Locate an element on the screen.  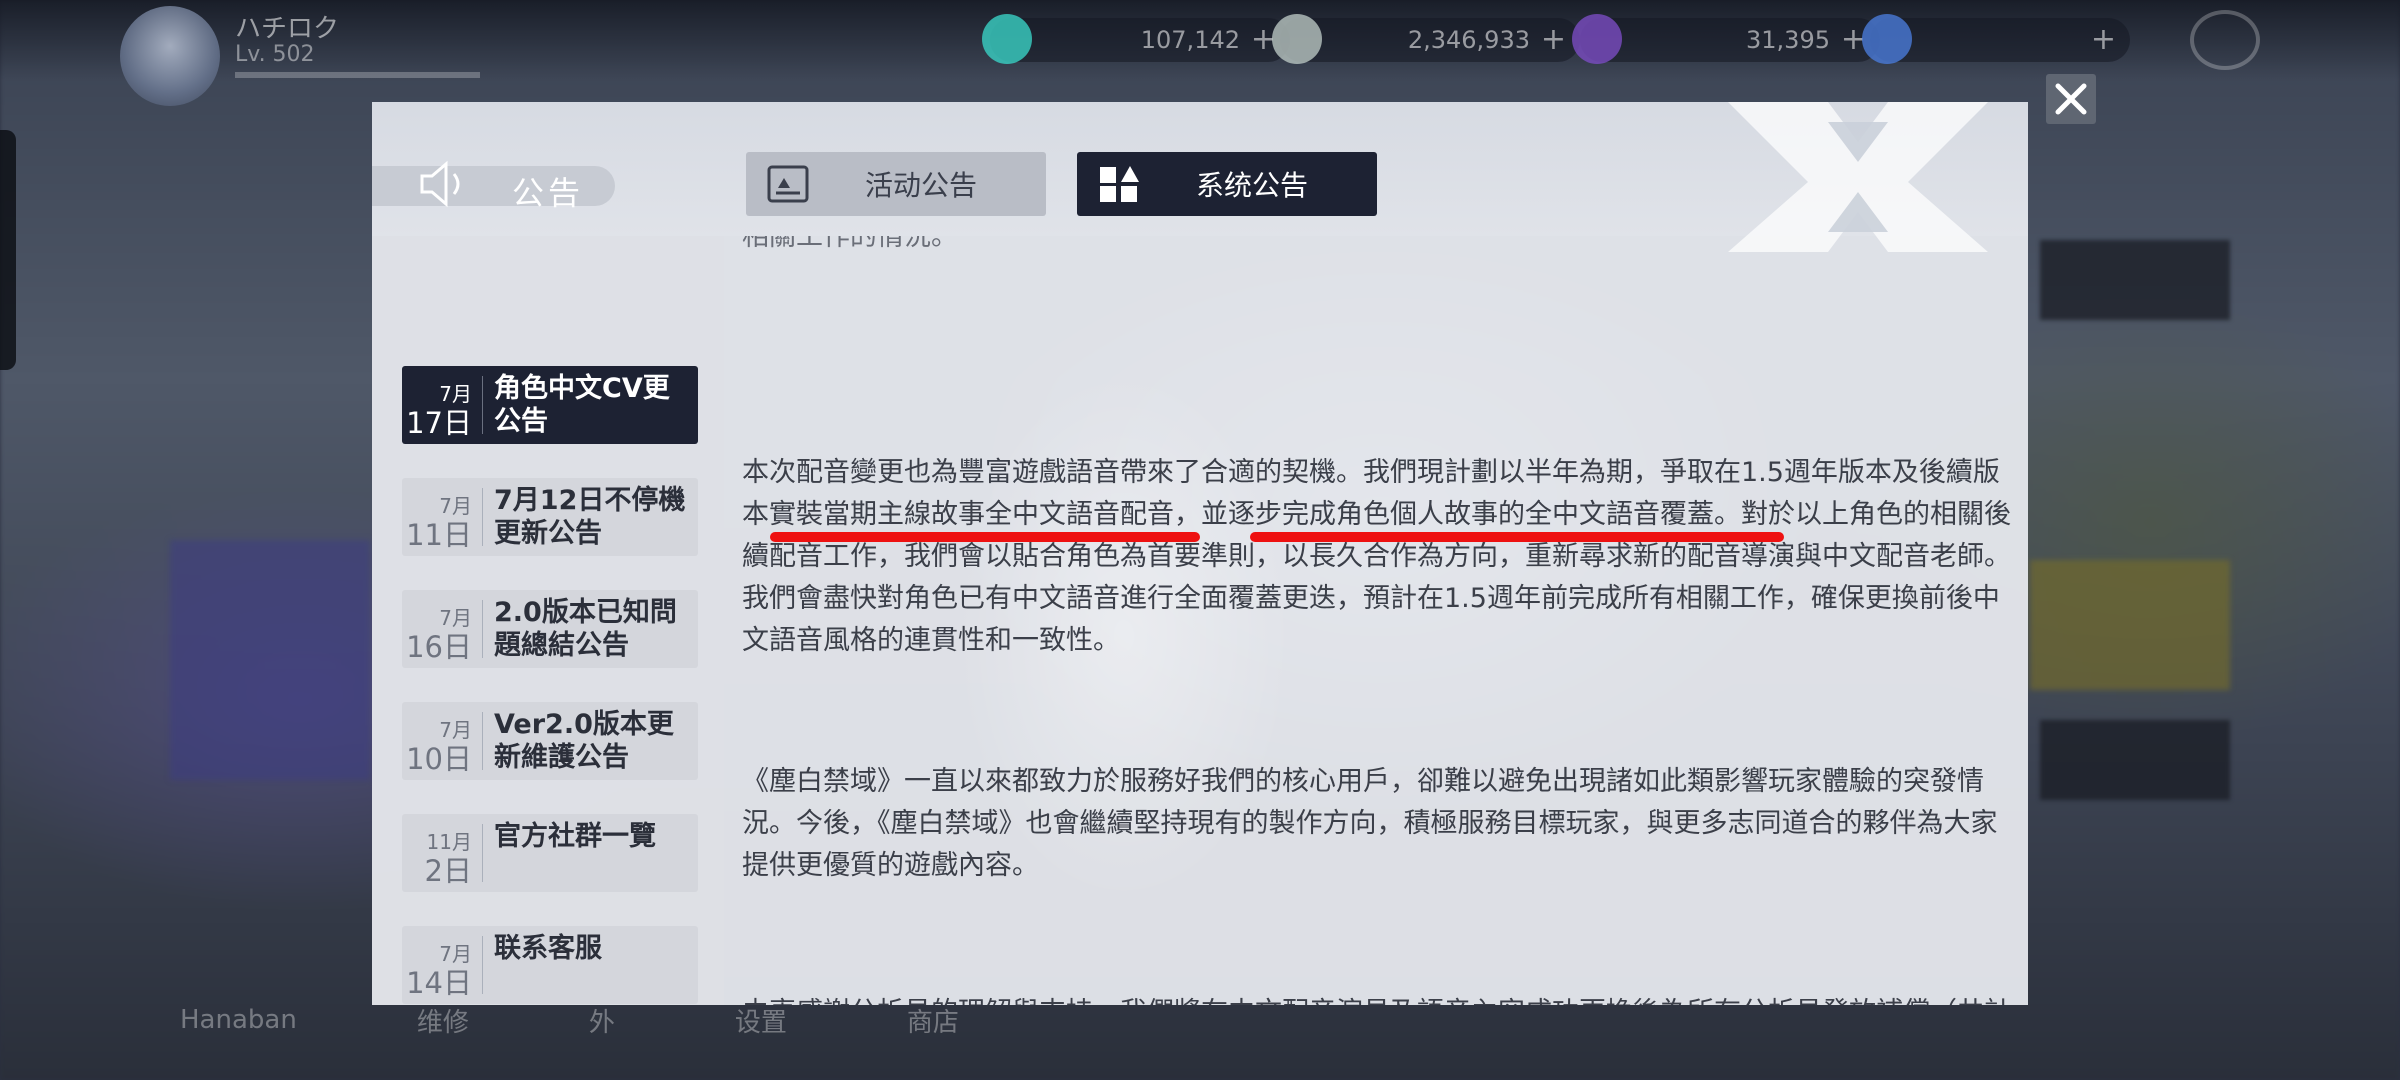
item-title: 联系客服 is located at coordinates (548, 948).